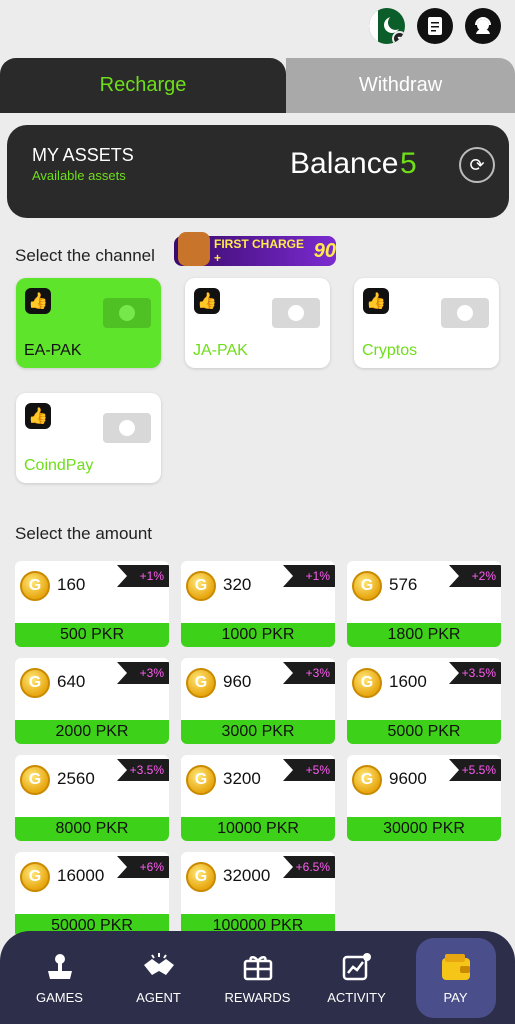  What do you see at coordinates (258, 635) in the screenshot?
I see `pkr-price: 1000 PKR` at bounding box center [258, 635].